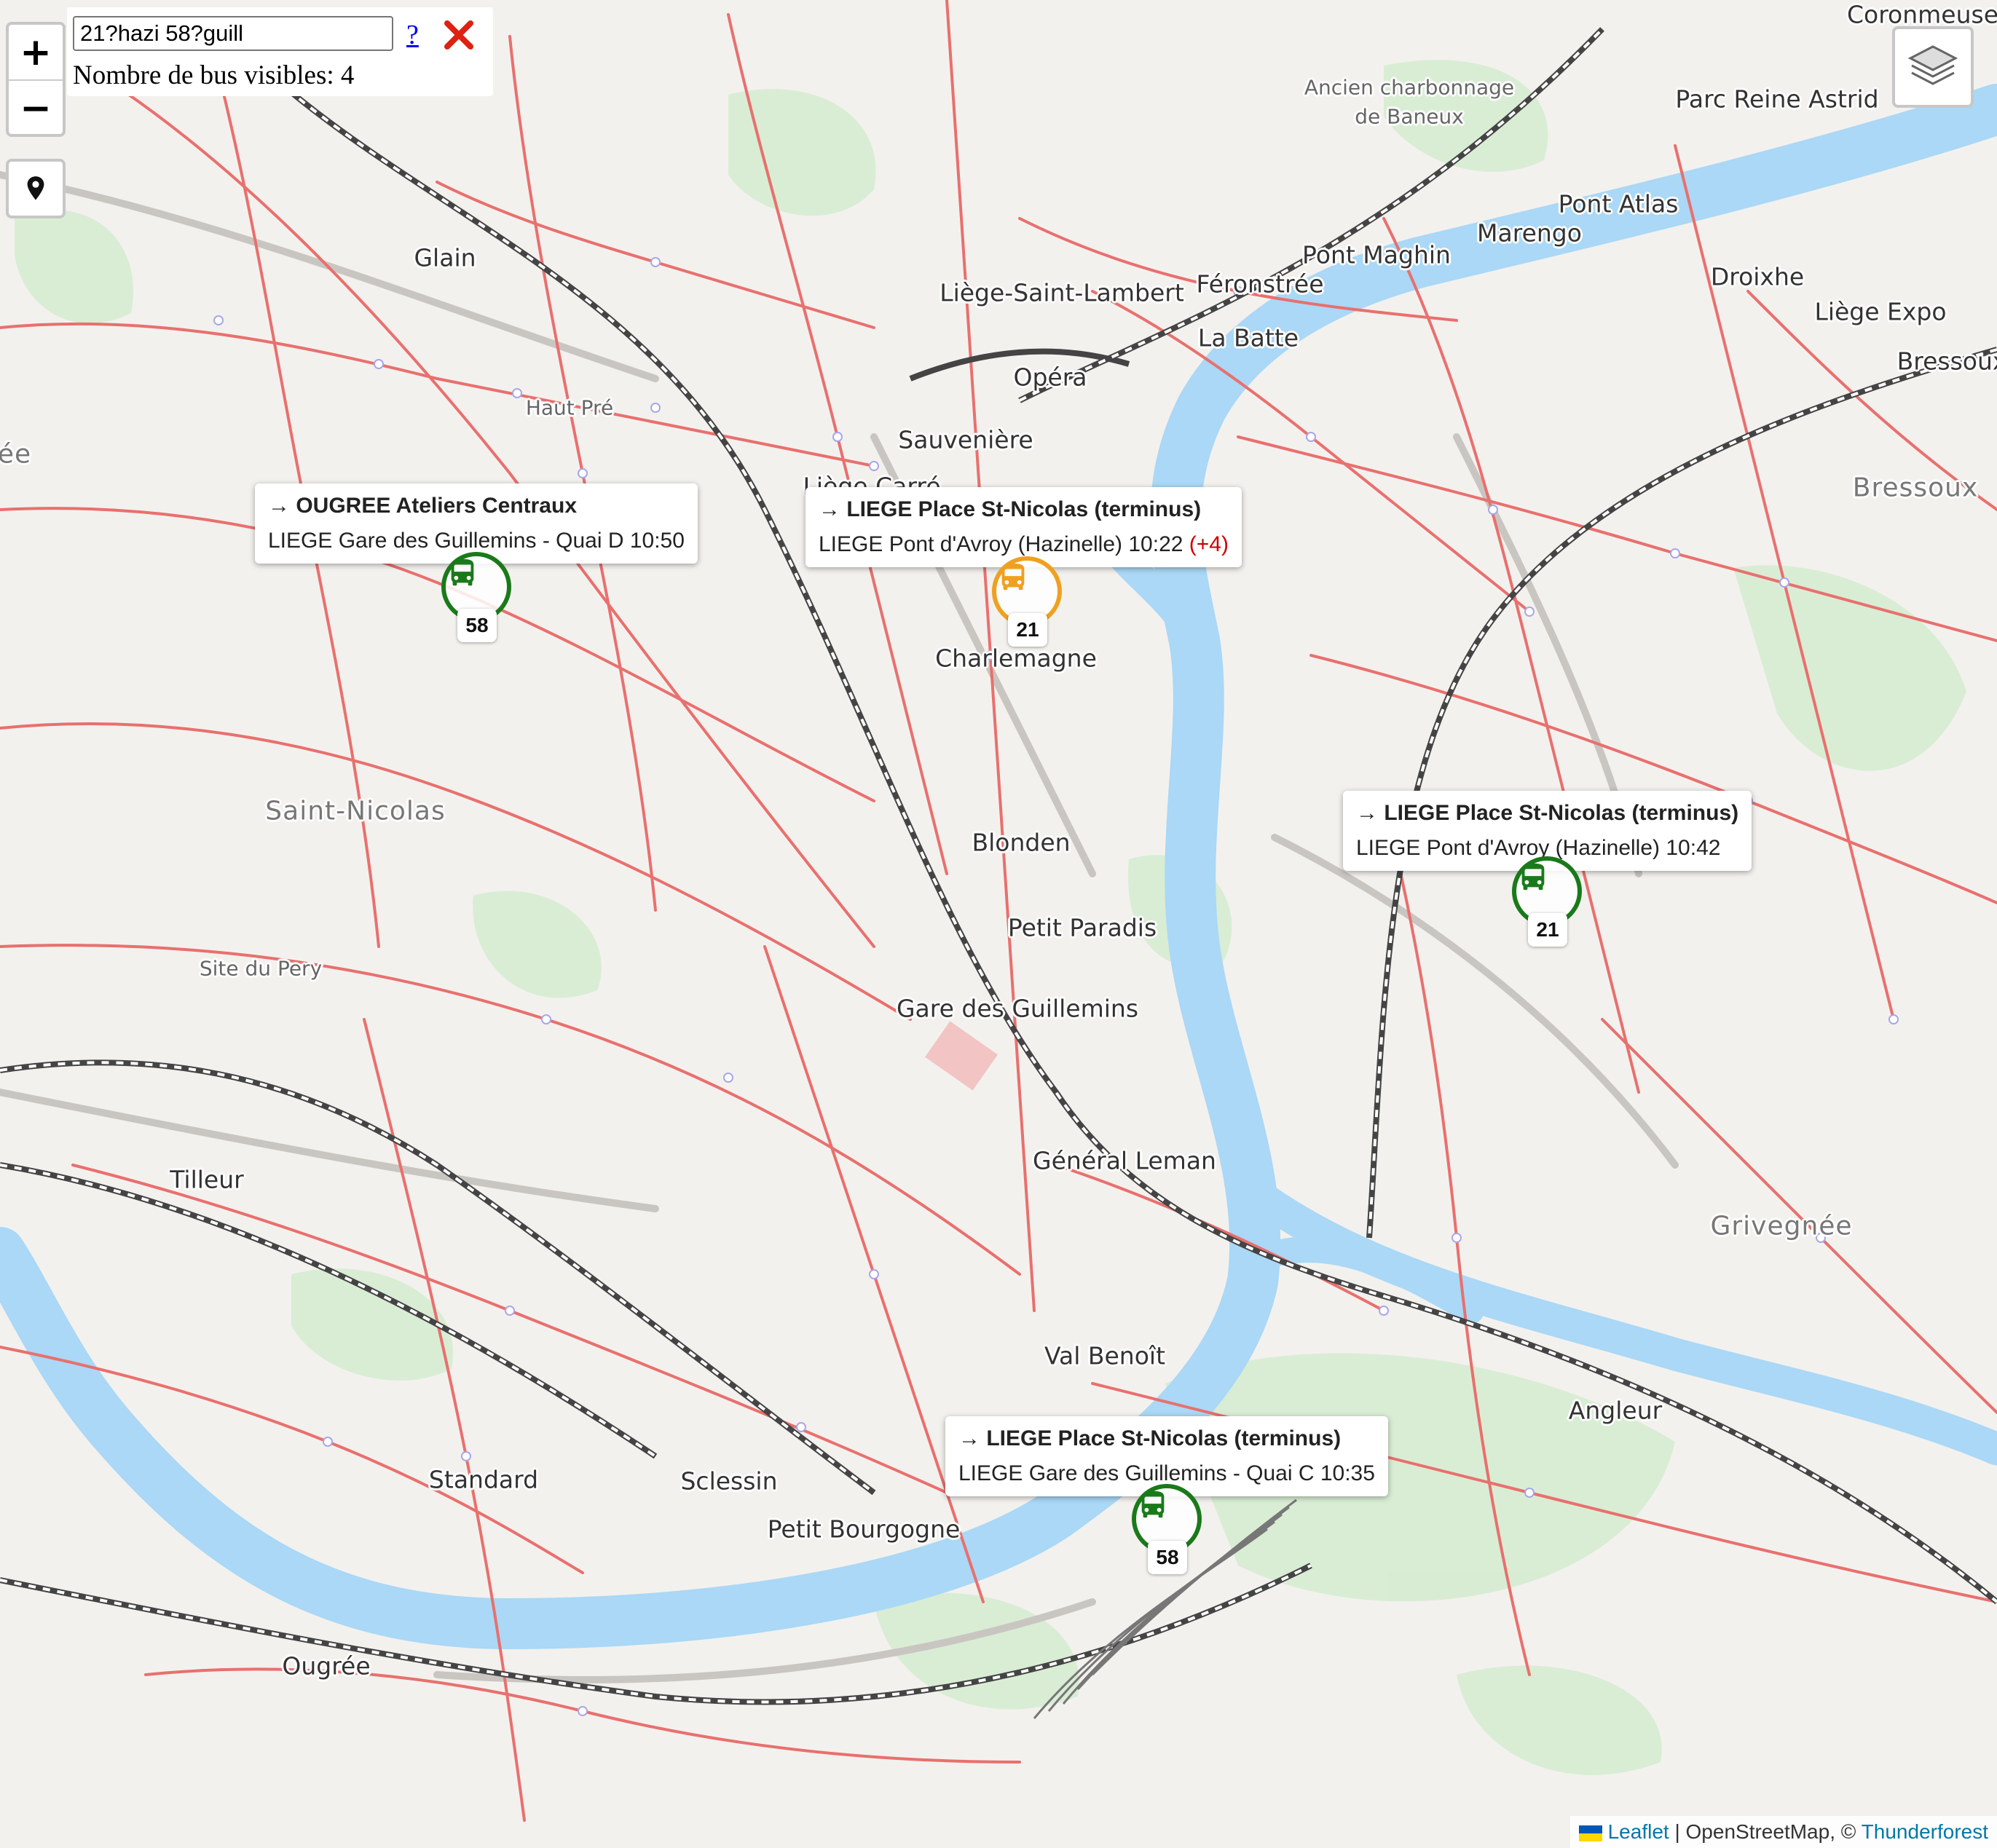 Image resolution: width=1997 pixels, height=1848 pixels. I want to click on place-label: Angleur, so click(1615, 1410).